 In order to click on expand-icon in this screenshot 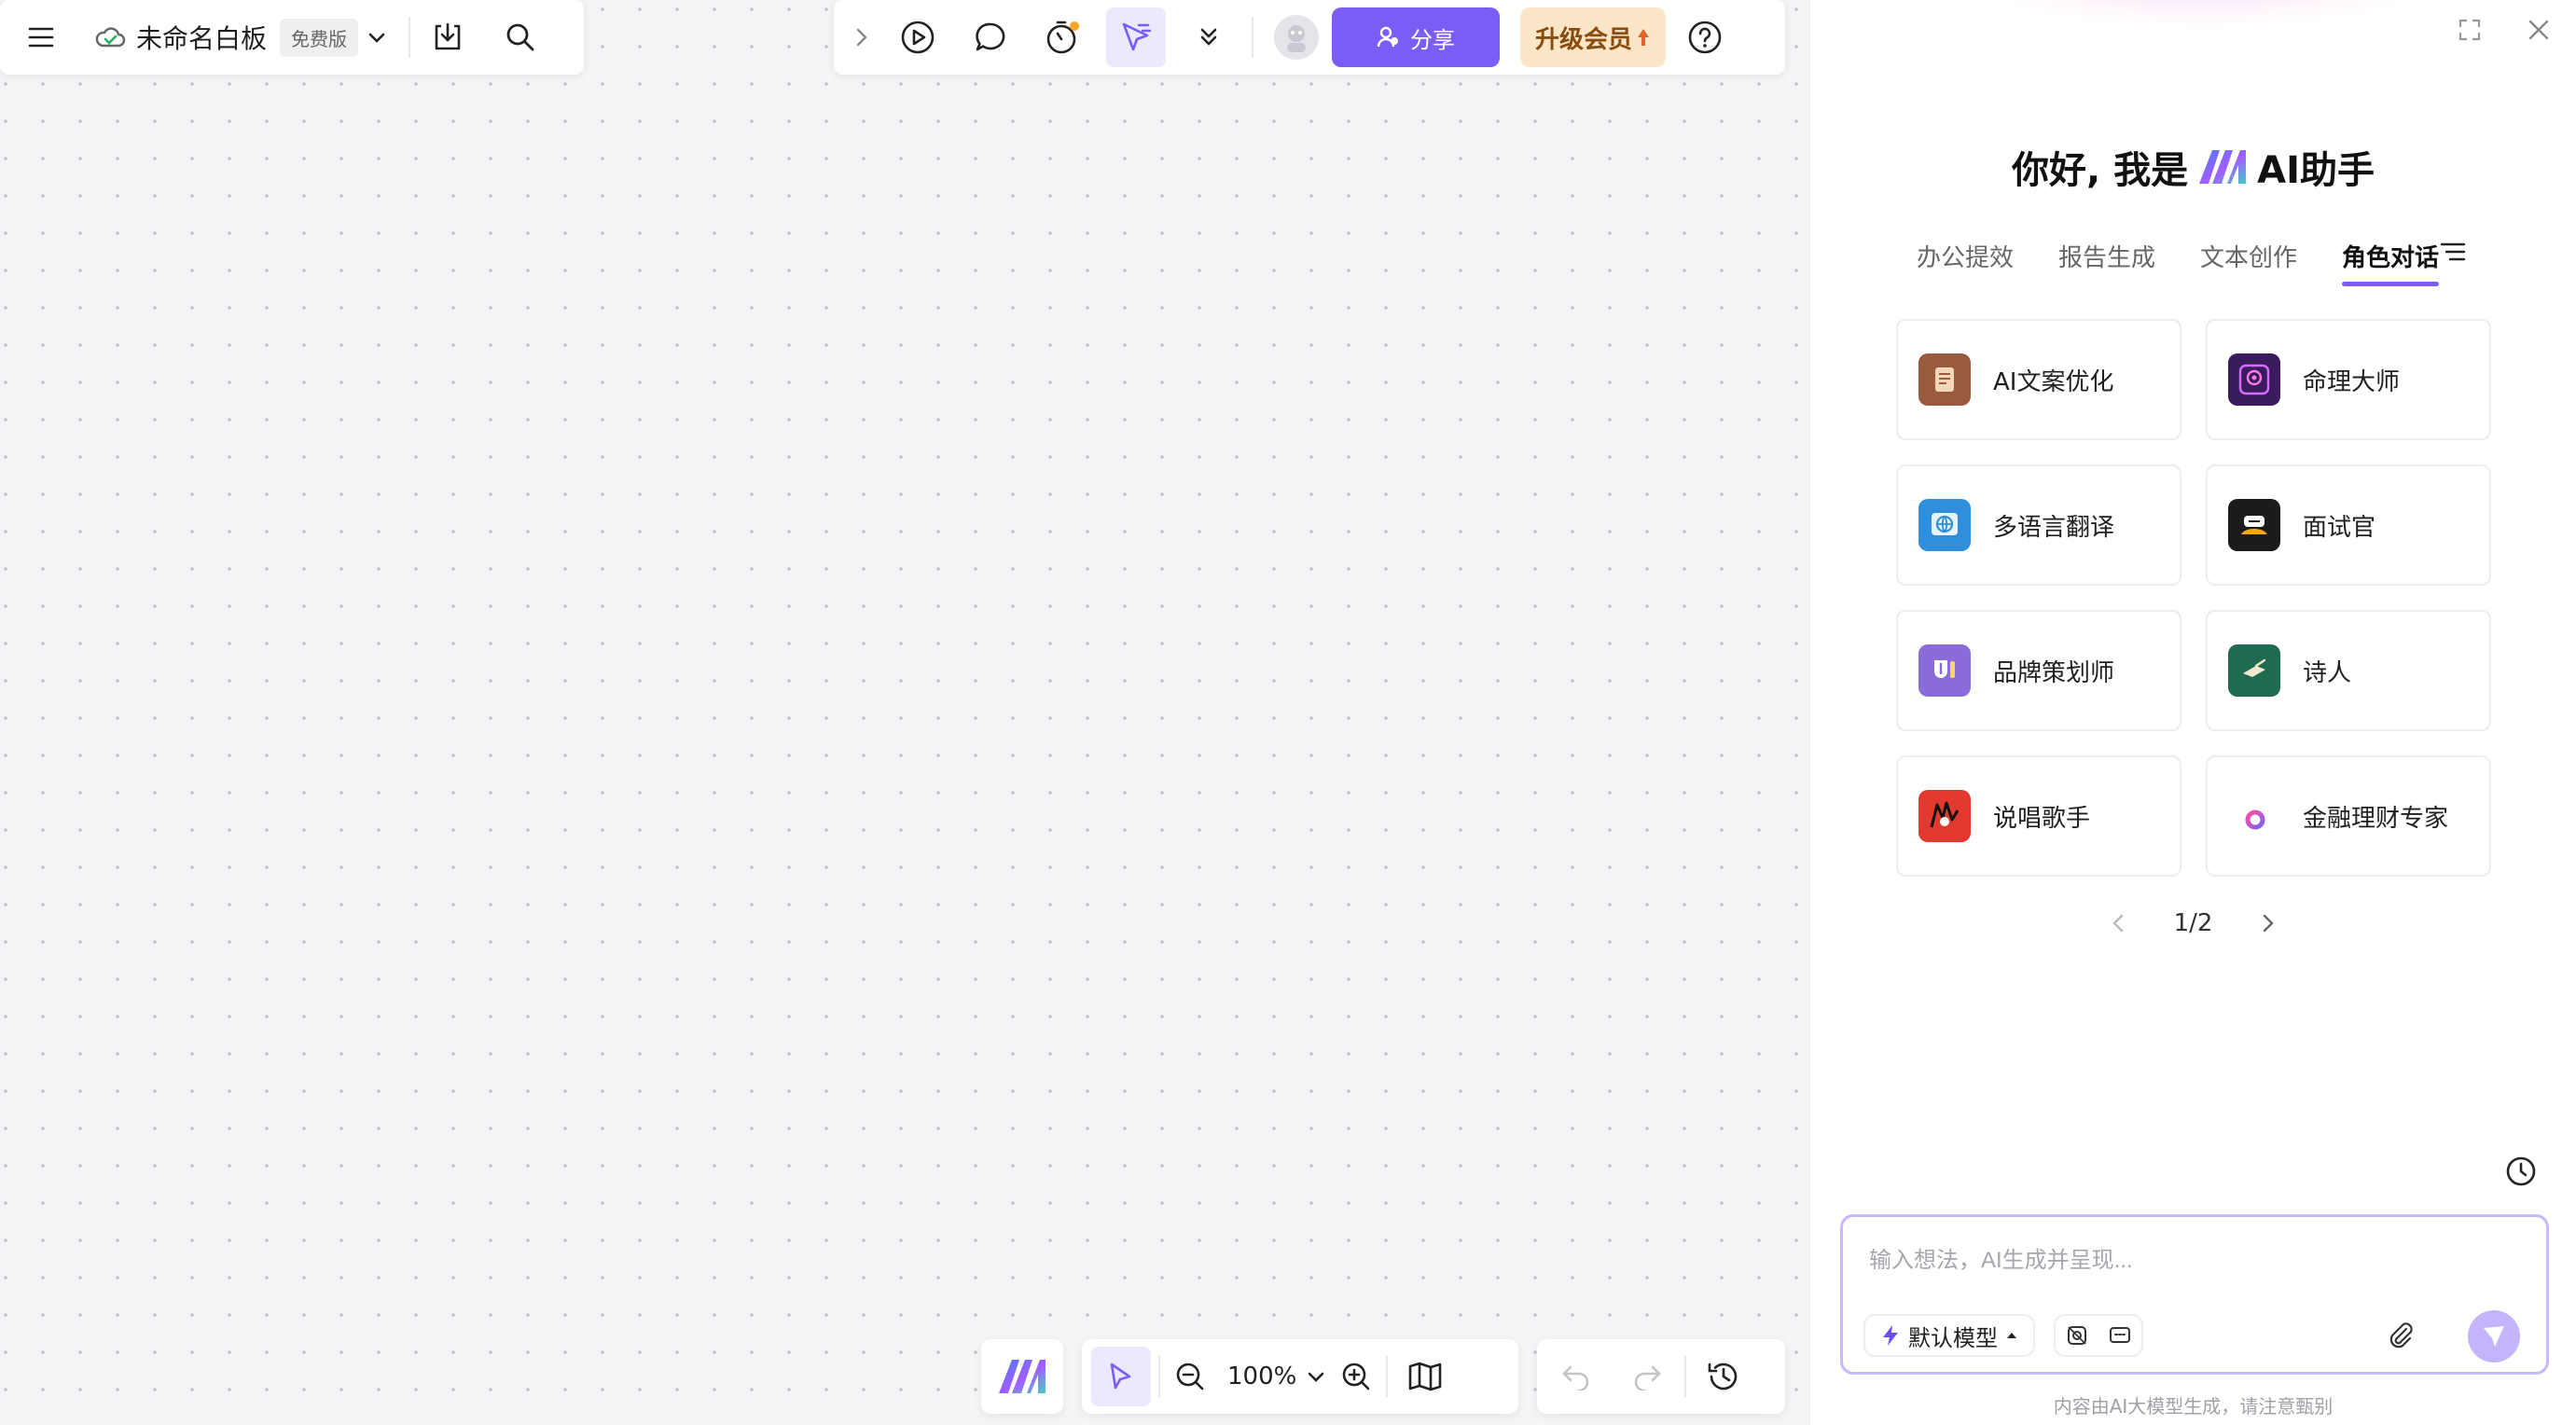, I will do `click(2469, 30)`.